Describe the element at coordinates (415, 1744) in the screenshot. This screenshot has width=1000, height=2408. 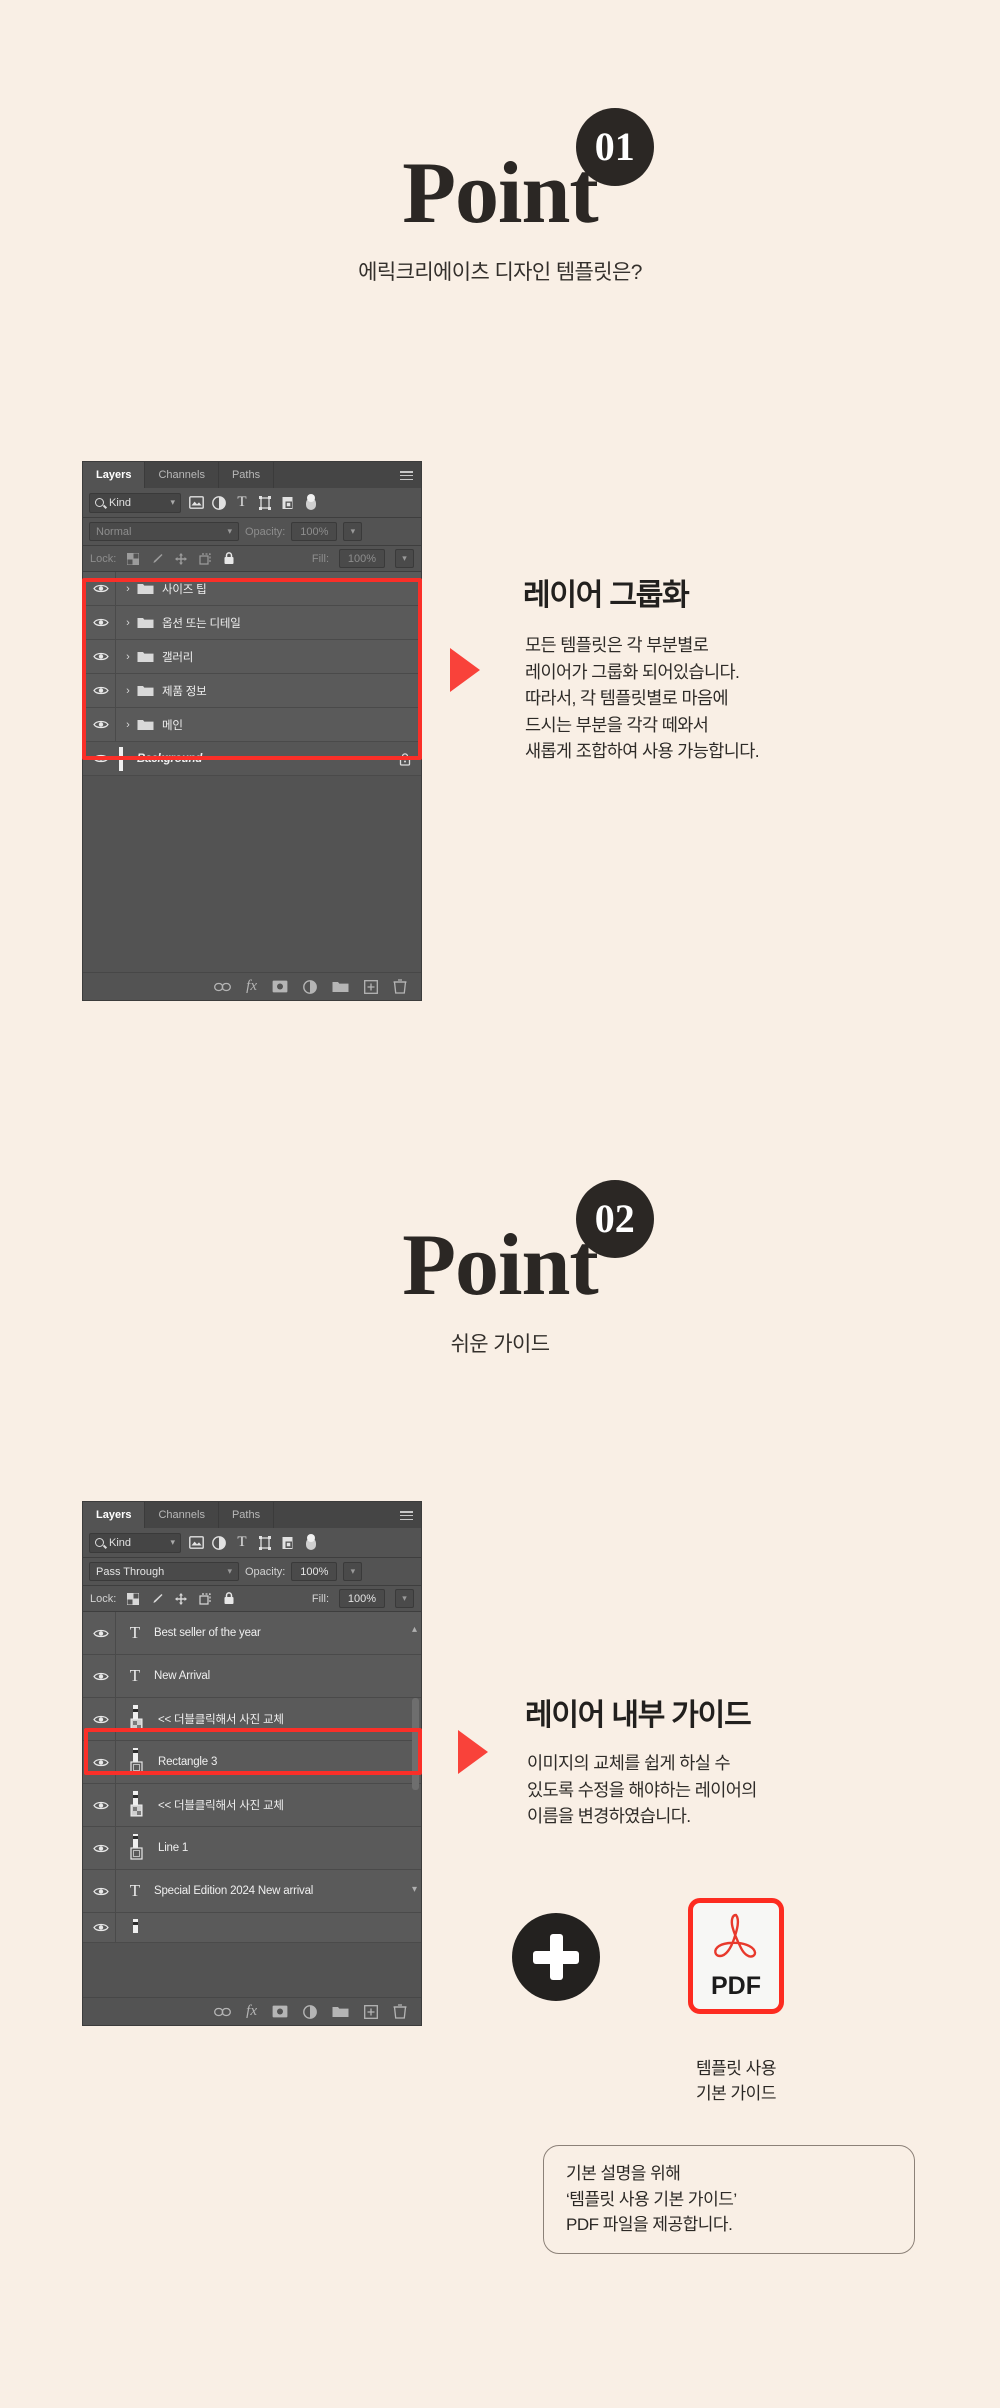
I see `layer-list-scrollbar` at that location.